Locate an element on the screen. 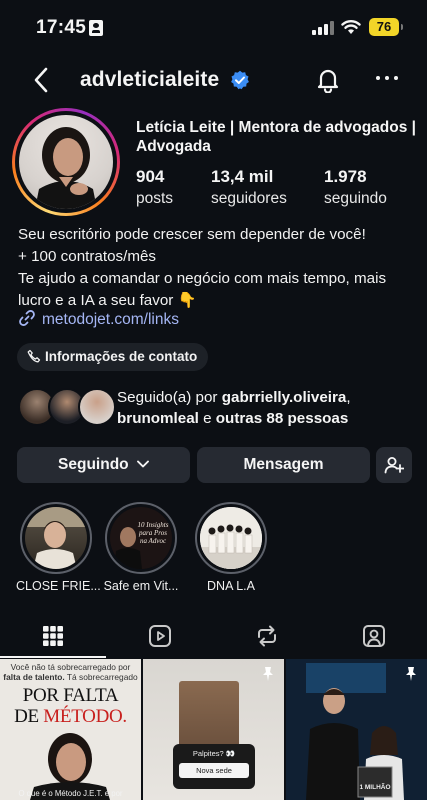  tab-grid is located at coordinates (53, 636).